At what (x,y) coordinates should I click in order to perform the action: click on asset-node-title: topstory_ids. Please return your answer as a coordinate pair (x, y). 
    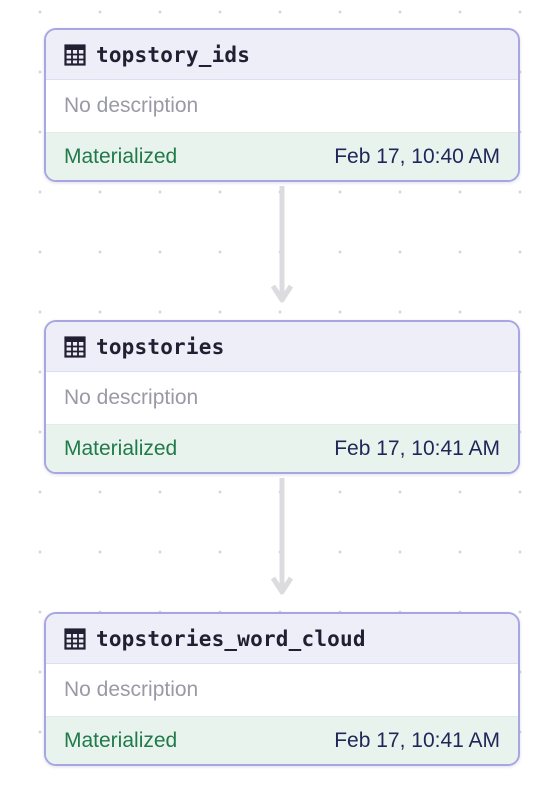
    Looking at the image, I should click on (173, 55).